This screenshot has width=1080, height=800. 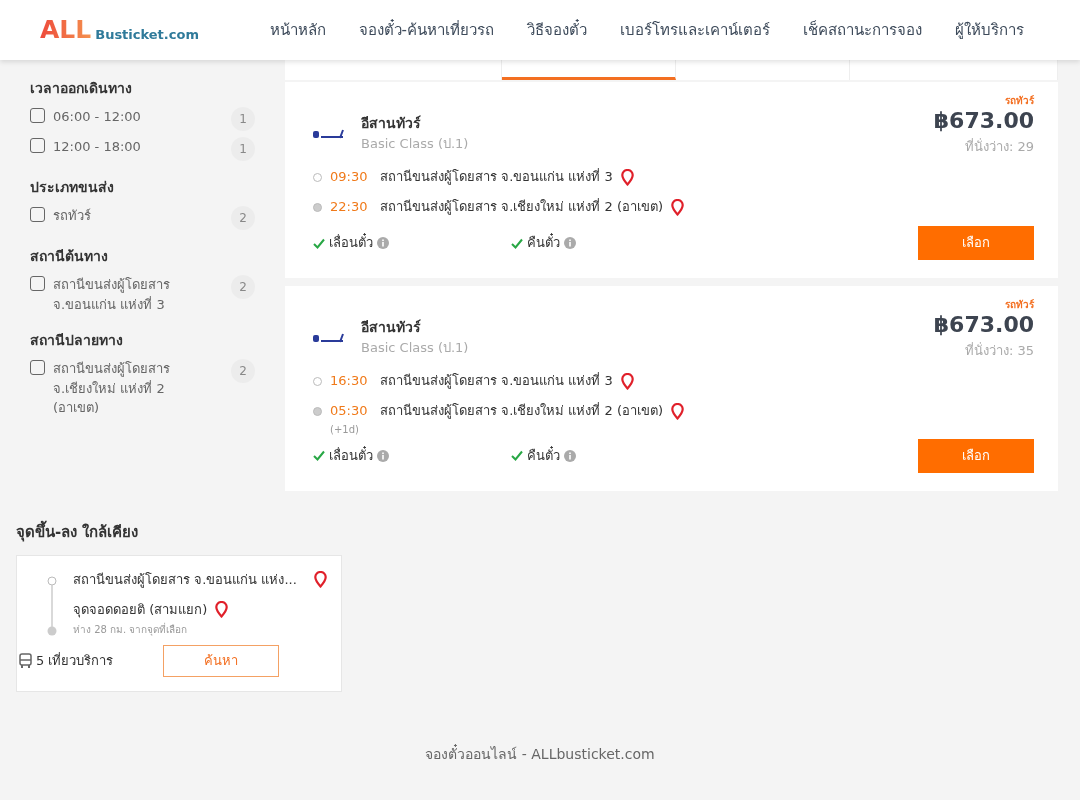 I want to click on logo-text: Busticket.com, so click(x=147, y=35).